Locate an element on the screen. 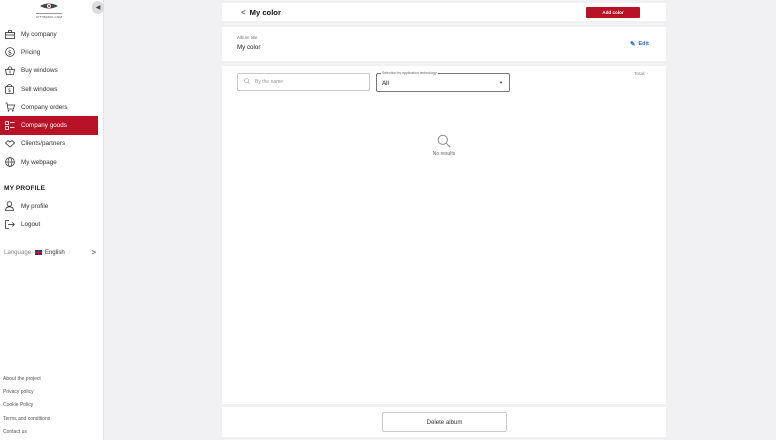 Image resolution: width=776 pixels, height=440 pixels. sidebar-item-company-goods: Company goods is located at coordinates (49, 125).